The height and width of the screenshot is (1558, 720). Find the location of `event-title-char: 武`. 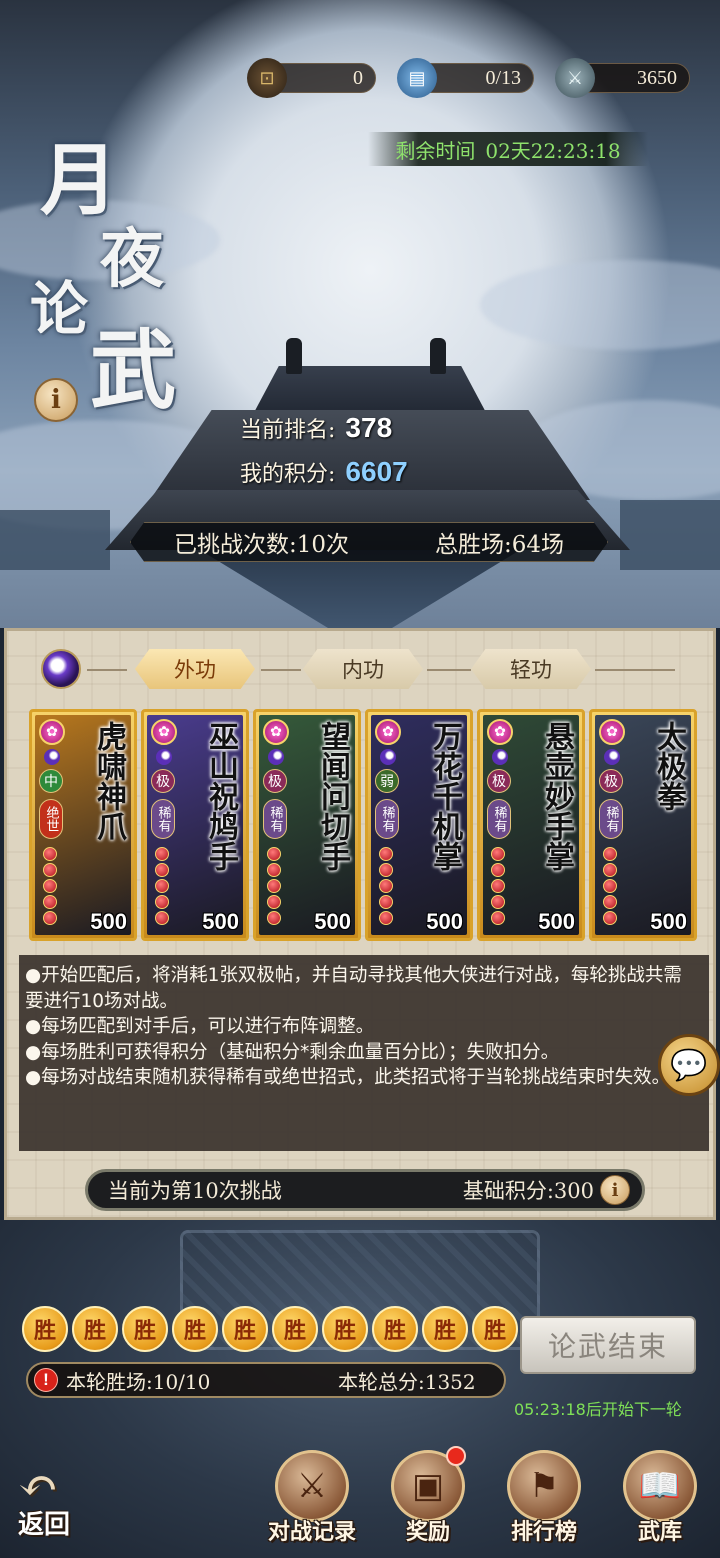

event-title-char: 武 is located at coordinates (133, 370).